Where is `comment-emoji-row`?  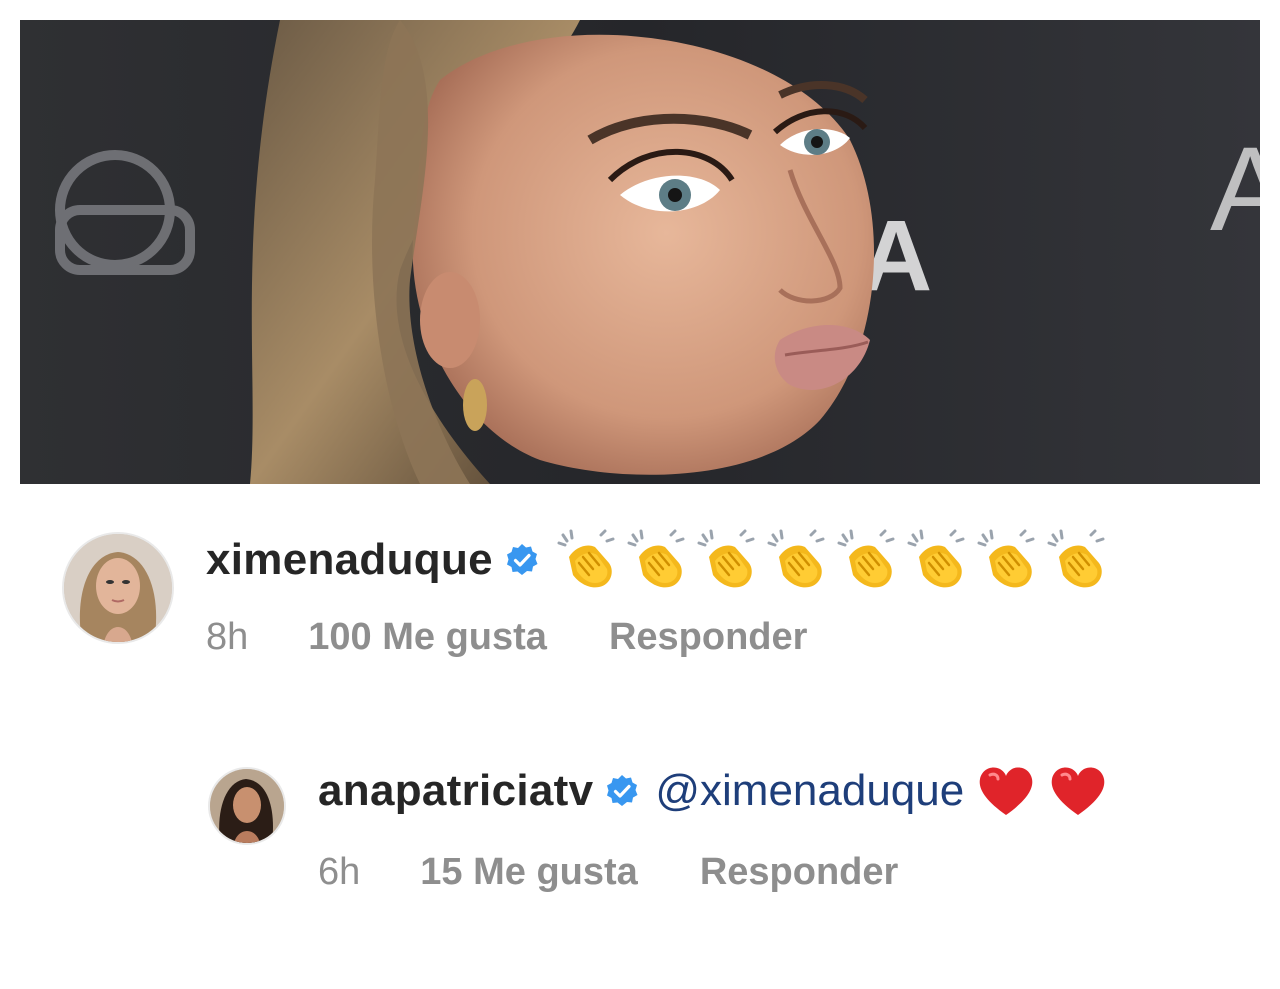 comment-emoji-row is located at coordinates (833, 560).